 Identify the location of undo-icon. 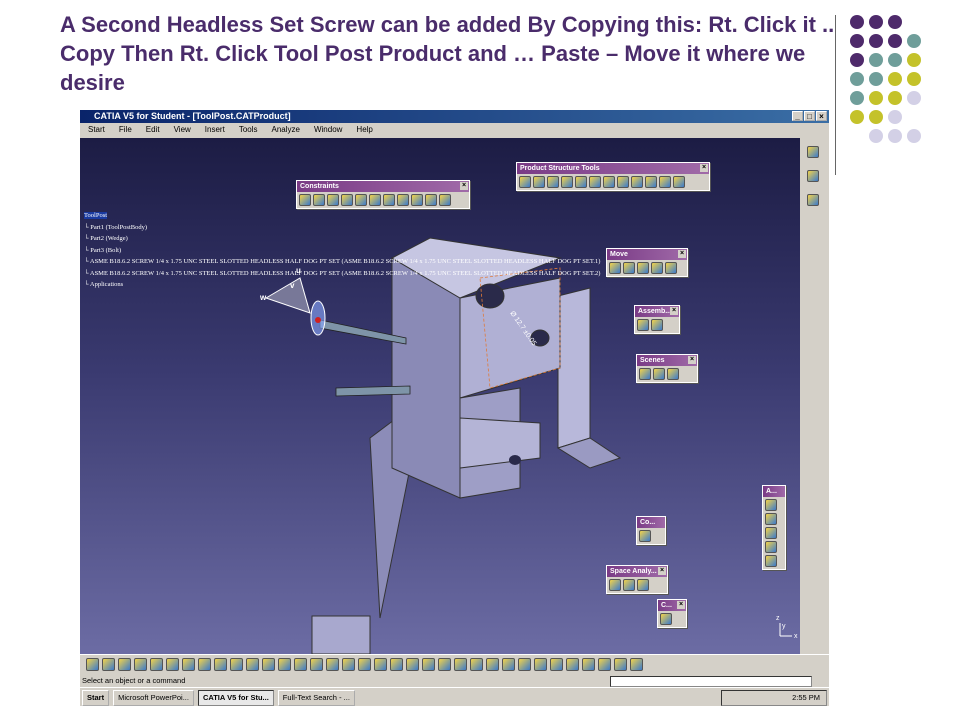
(220, 664).